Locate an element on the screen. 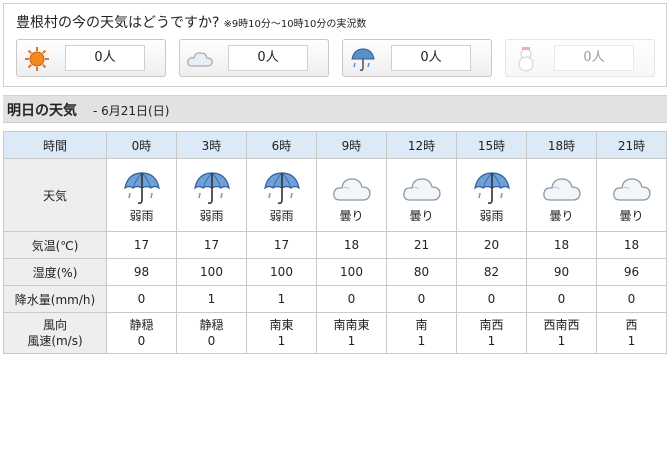 The image size is (670, 449). time-cell: 0時 is located at coordinates (141, 145).